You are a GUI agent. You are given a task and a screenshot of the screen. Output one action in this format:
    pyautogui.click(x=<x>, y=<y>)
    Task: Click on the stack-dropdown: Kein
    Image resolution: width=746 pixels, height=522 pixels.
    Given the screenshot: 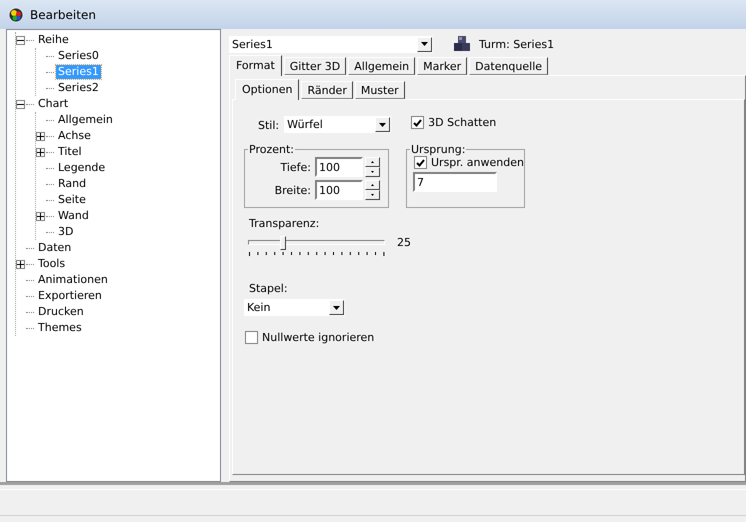 What is the action you would take?
    pyautogui.click(x=294, y=307)
    